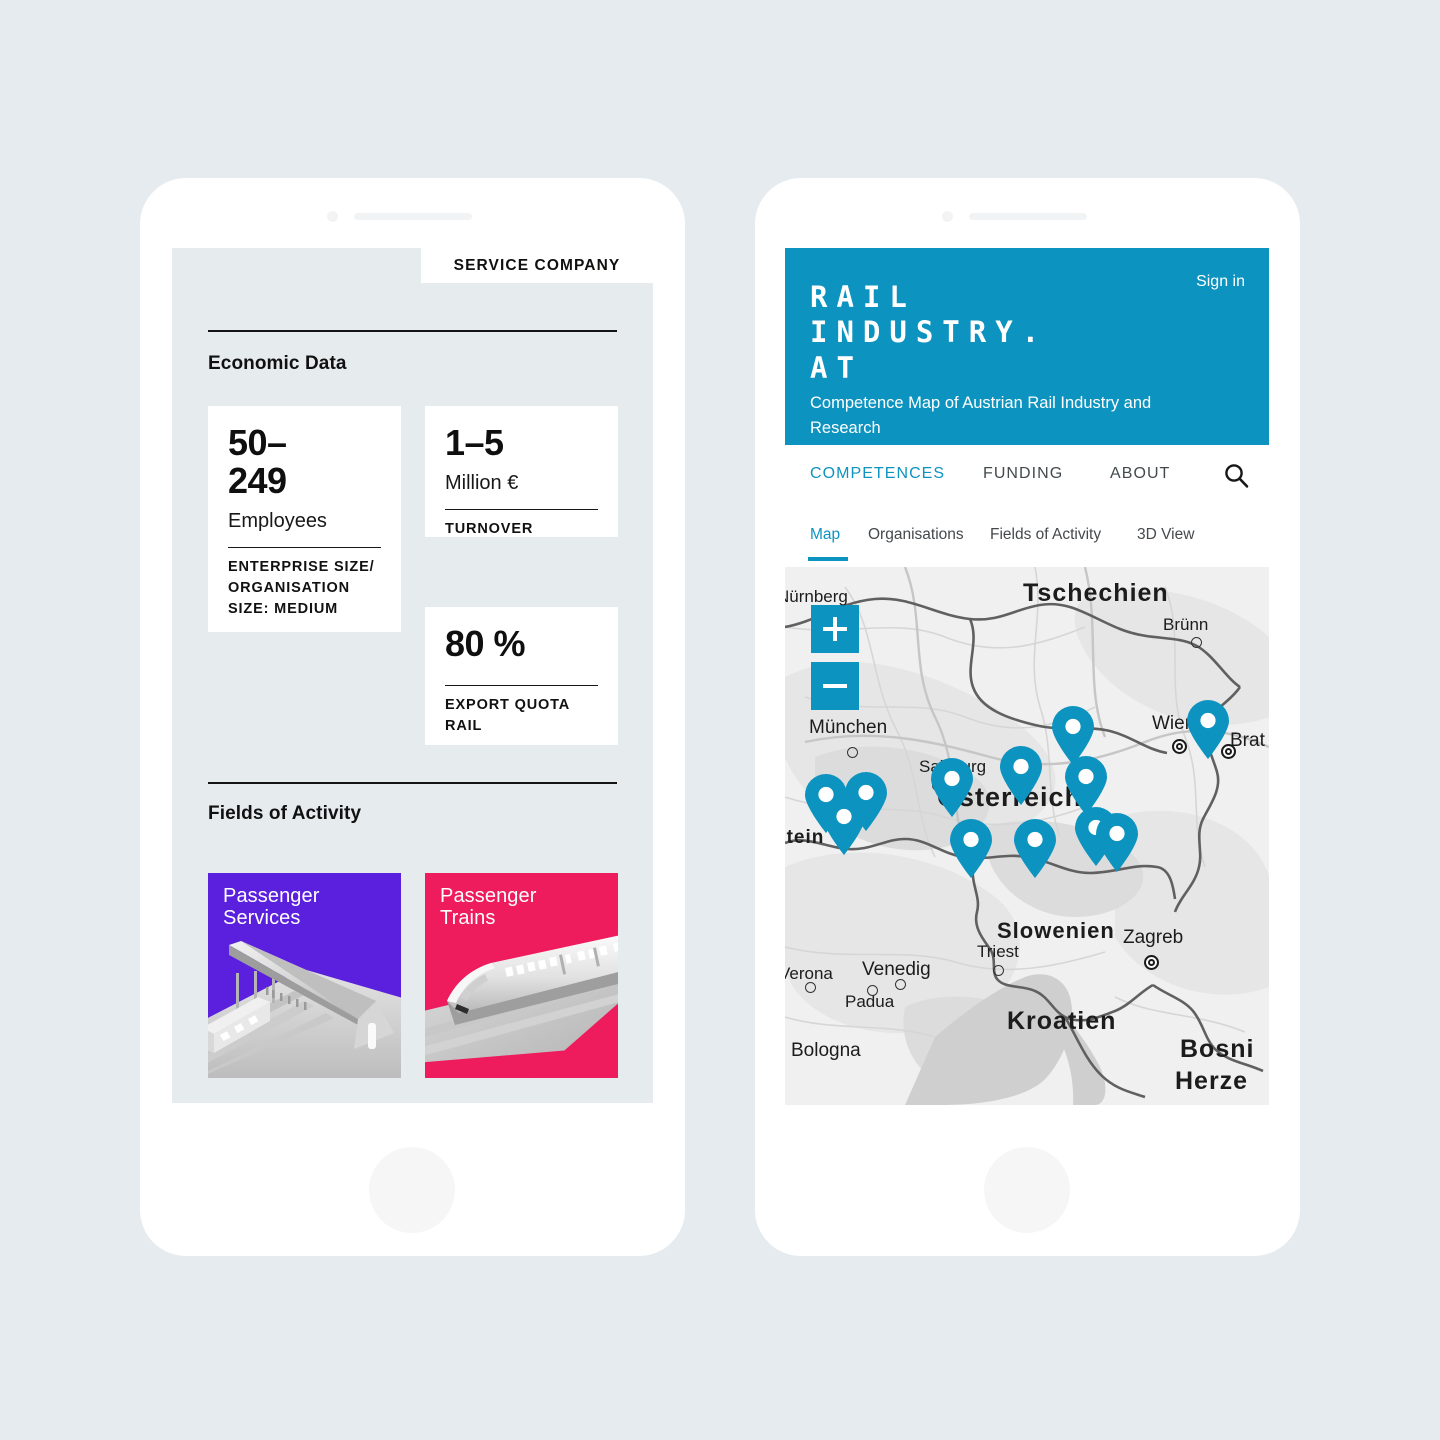 This screenshot has width=1440, height=1440. I want to click on tab-map-active-indicator, so click(828, 559).